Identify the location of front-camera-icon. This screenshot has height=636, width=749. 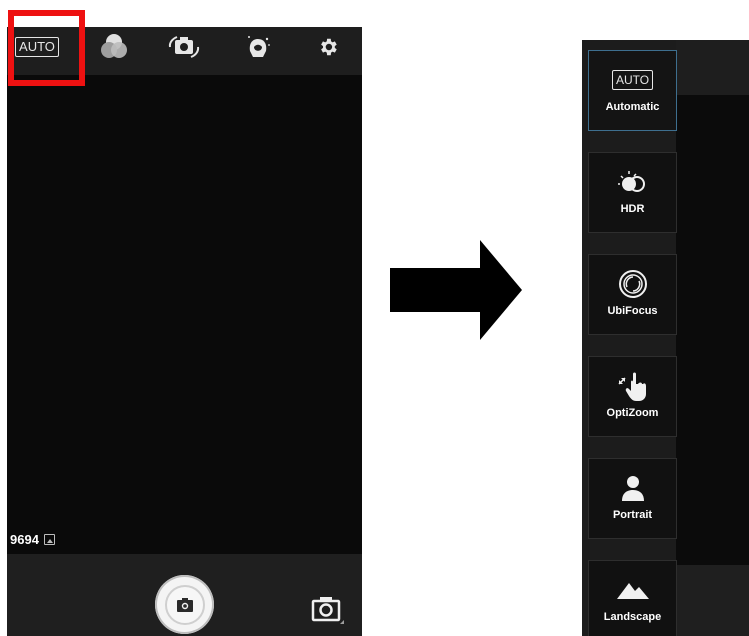
(327, 610).